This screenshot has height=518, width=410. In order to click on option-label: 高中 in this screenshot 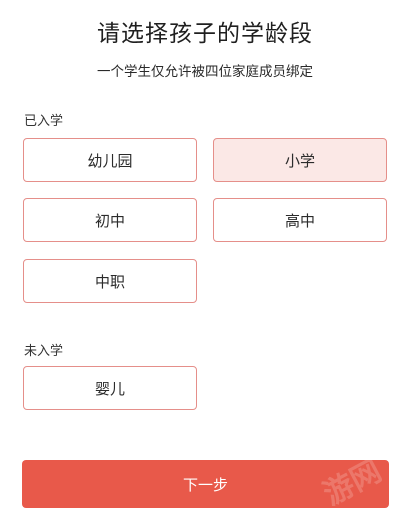, I will do `click(299, 220)`.